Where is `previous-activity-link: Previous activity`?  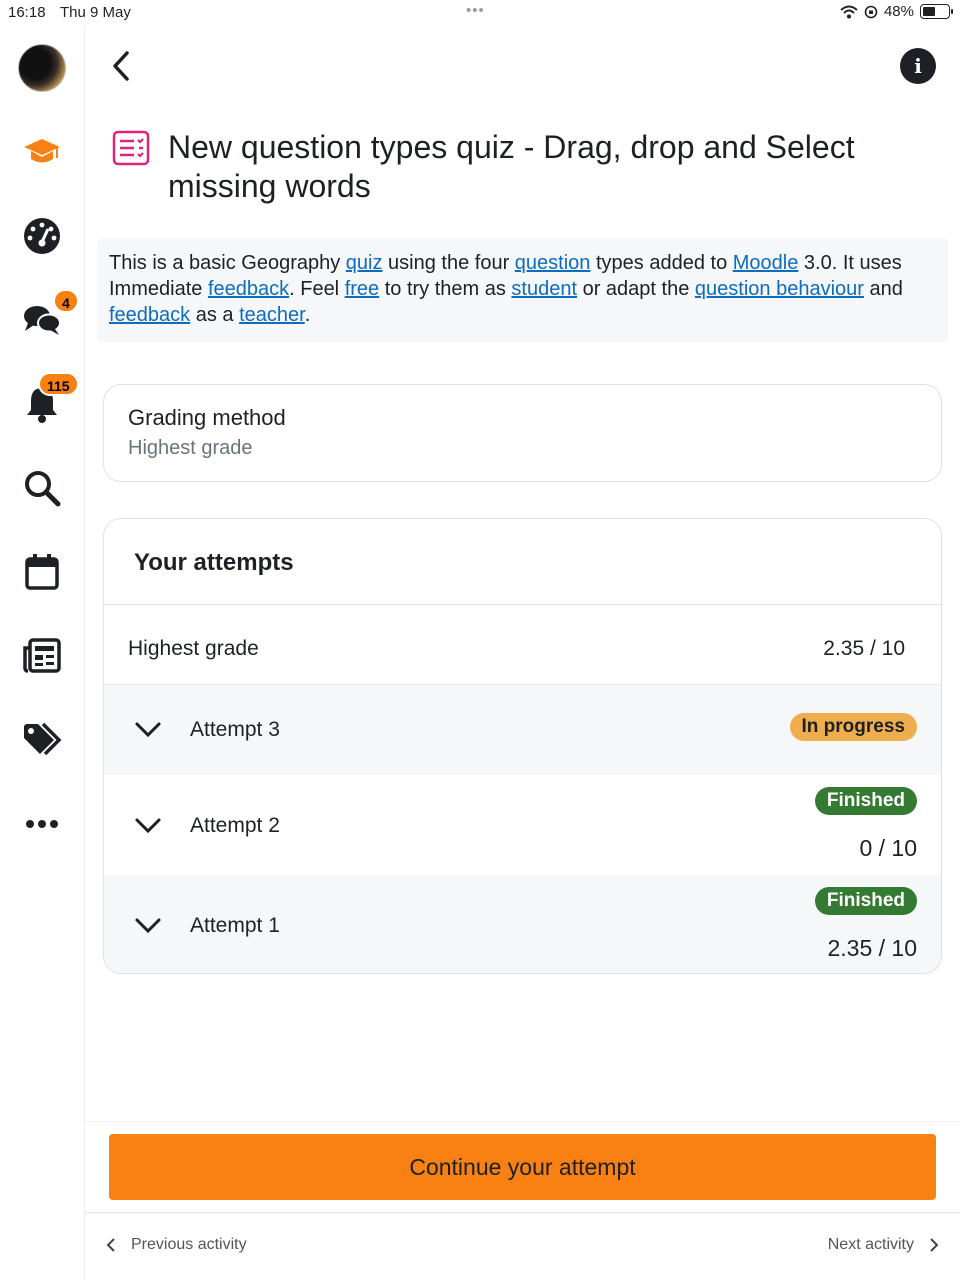 previous-activity-link: Previous activity is located at coordinates (176, 1245).